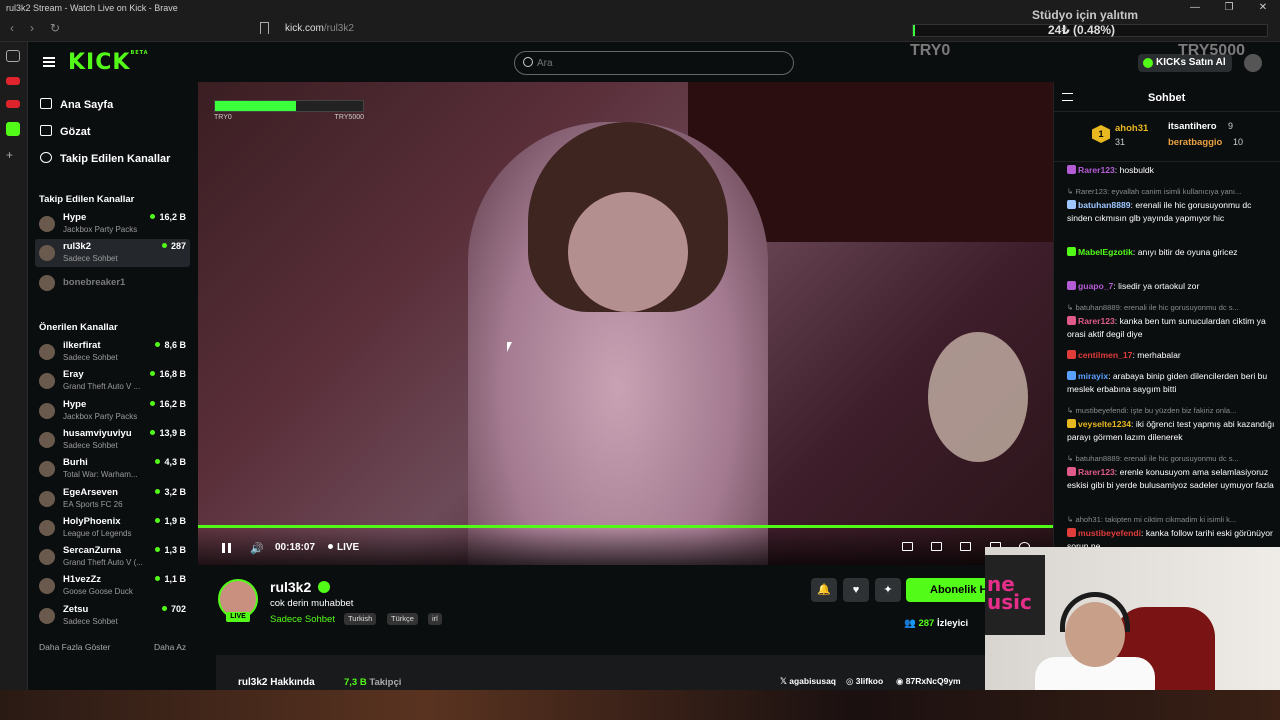 This screenshot has height=720, width=1280. What do you see at coordinates (1195, 8) in the screenshot?
I see `minimize-button: —` at bounding box center [1195, 8].